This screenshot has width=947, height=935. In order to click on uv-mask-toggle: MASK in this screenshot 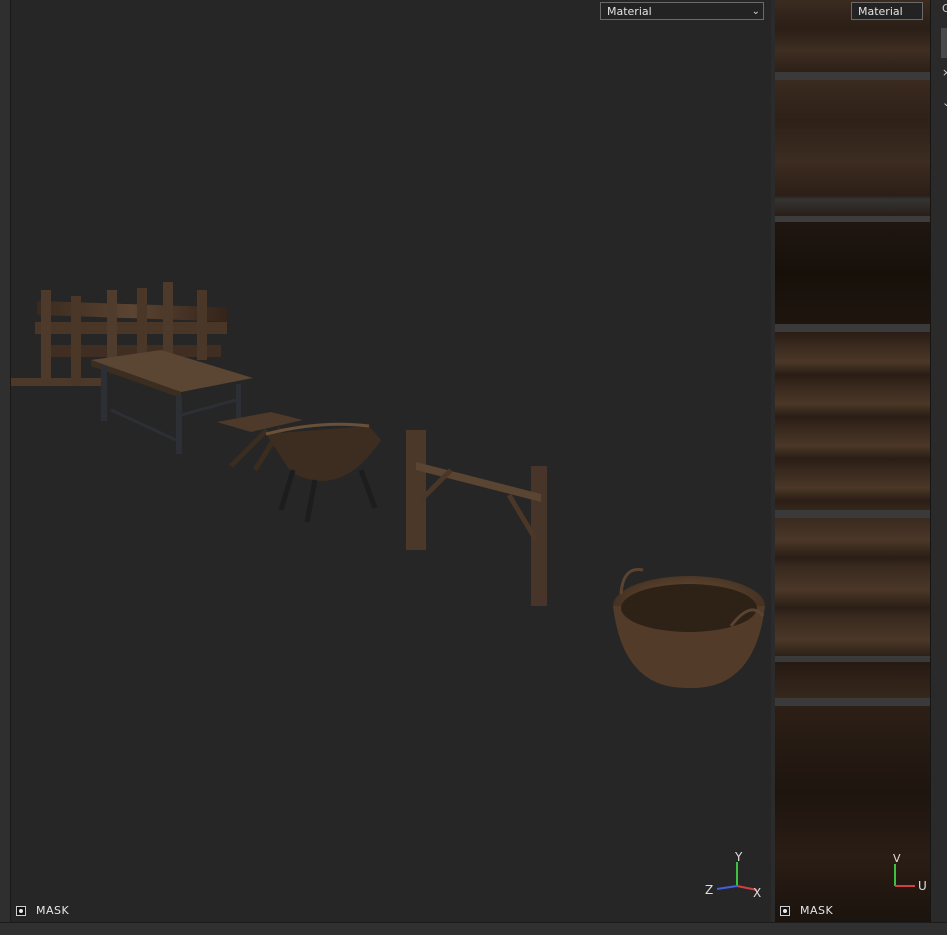, I will do `click(806, 910)`.